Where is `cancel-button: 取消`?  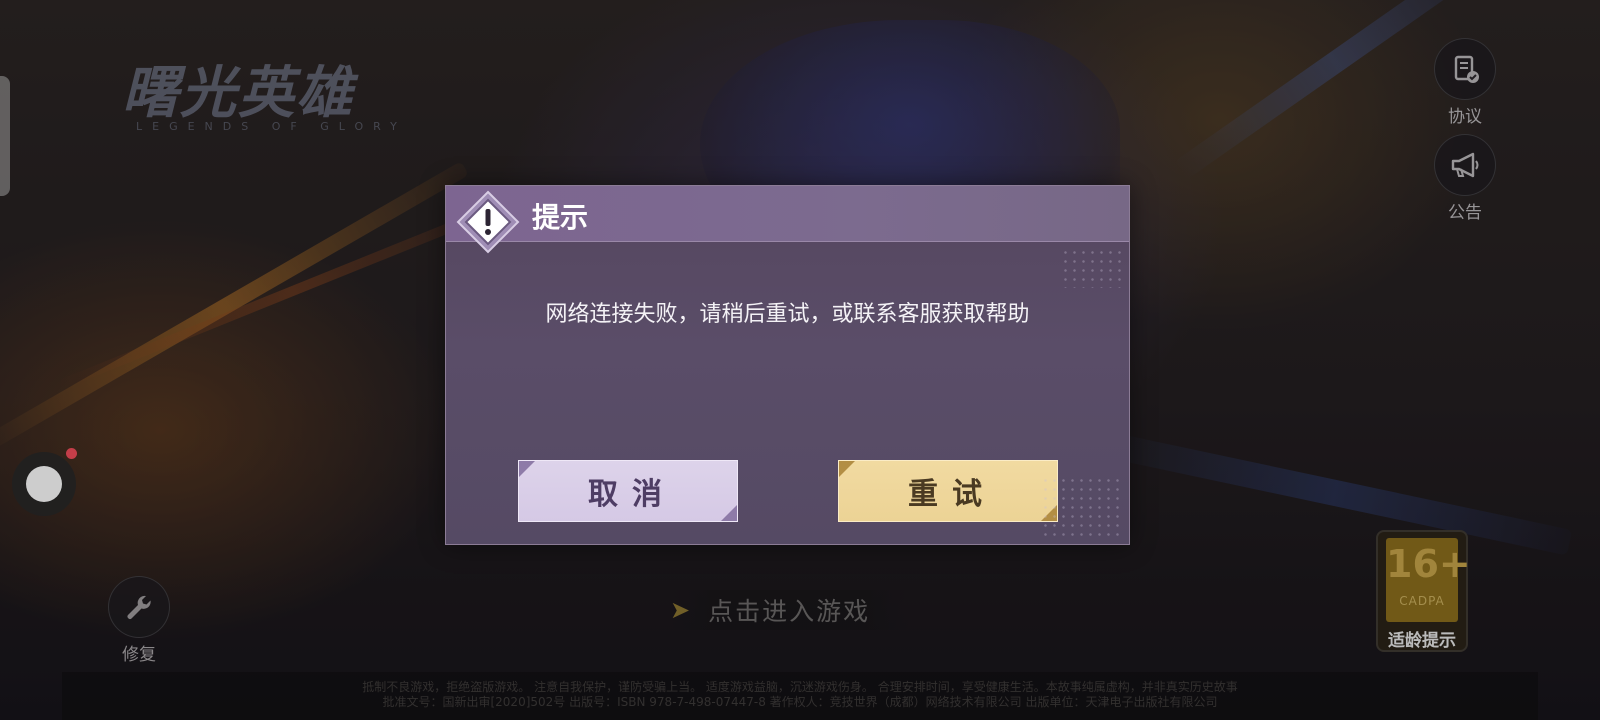 cancel-button: 取消 is located at coordinates (628, 491).